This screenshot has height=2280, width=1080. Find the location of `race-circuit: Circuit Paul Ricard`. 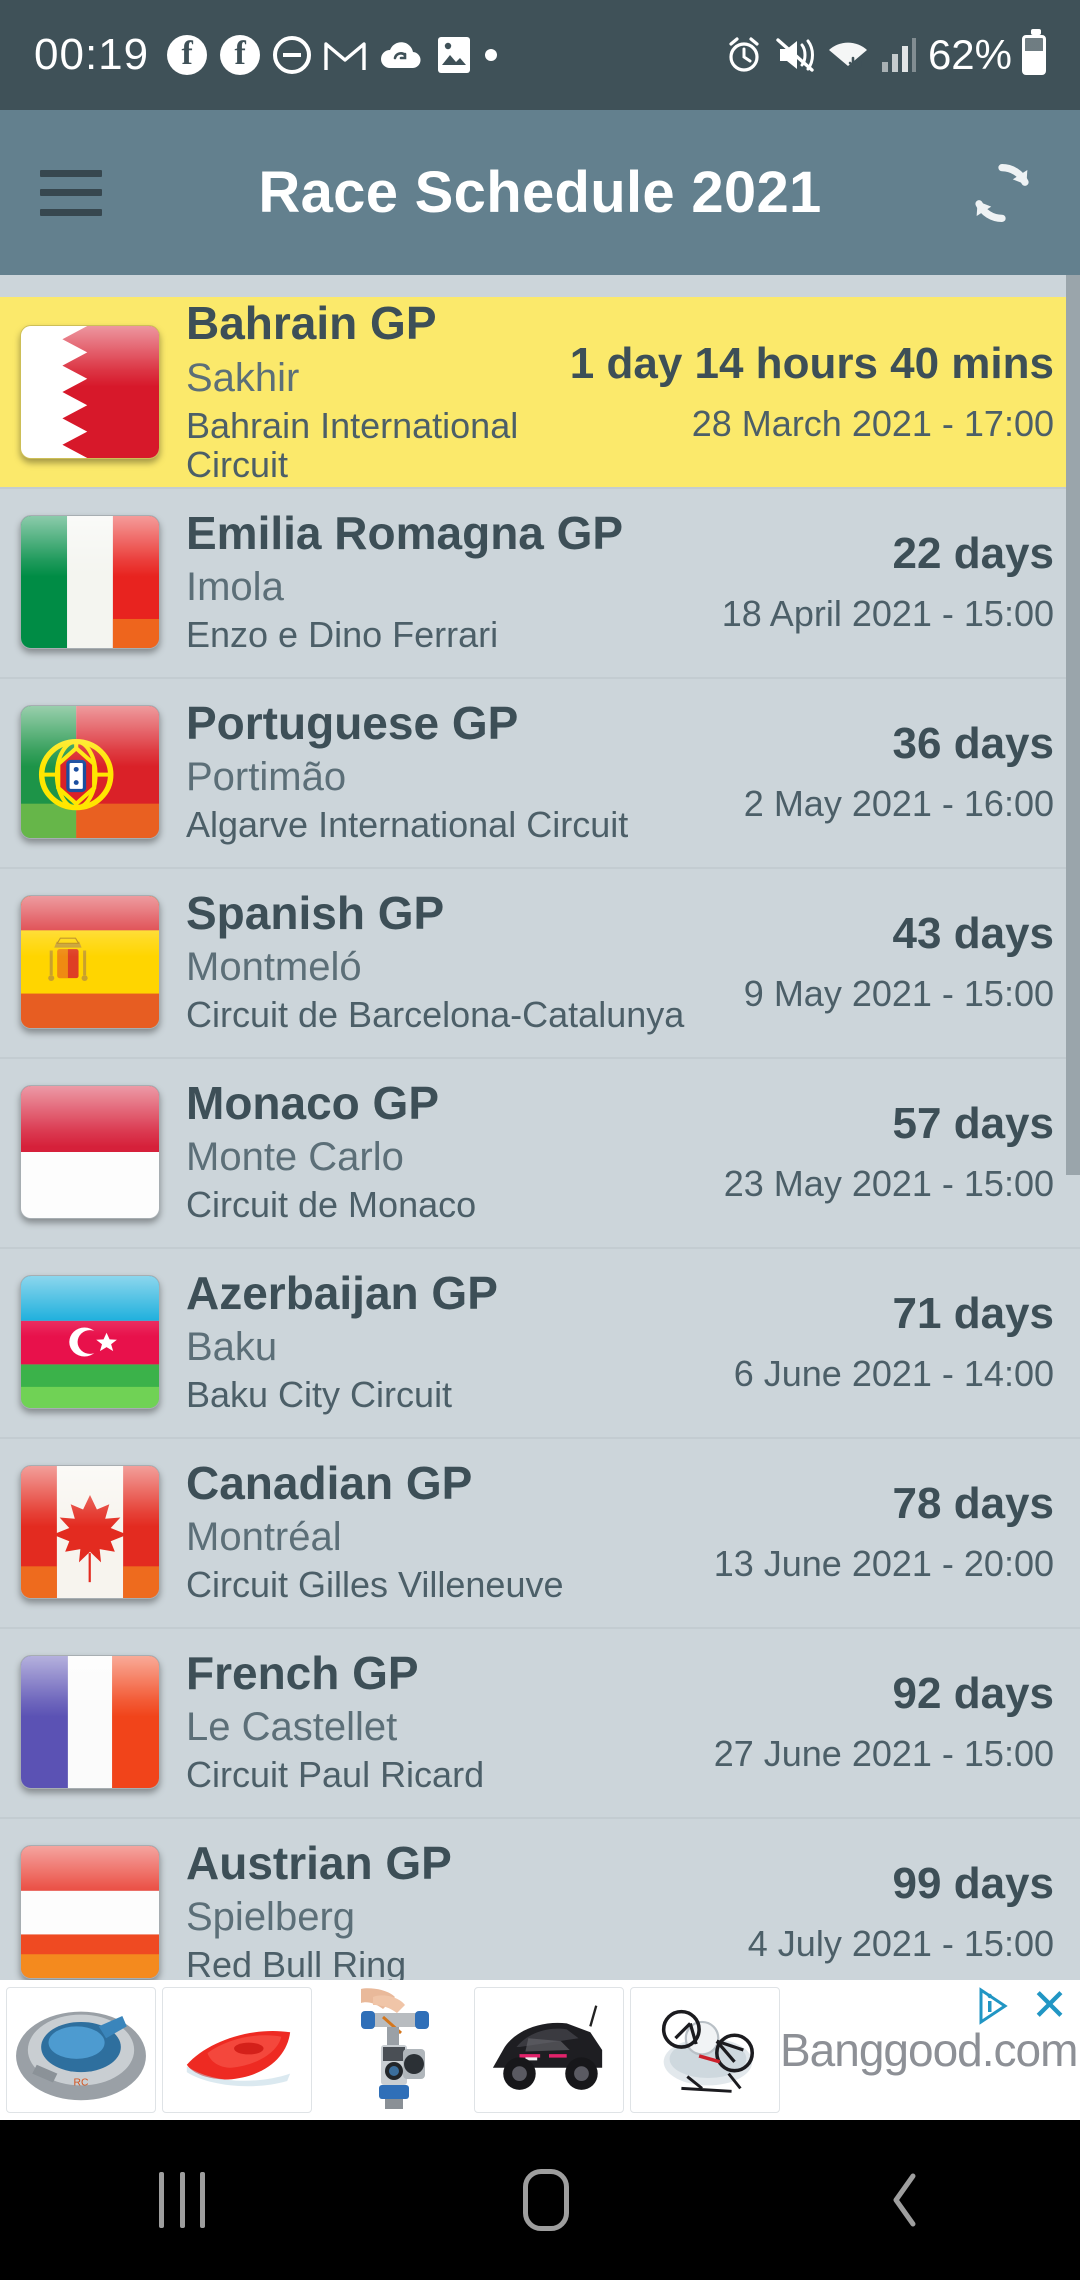

race-circuit: Circuit Paul Ricard is located at coordinates (335, 1775).